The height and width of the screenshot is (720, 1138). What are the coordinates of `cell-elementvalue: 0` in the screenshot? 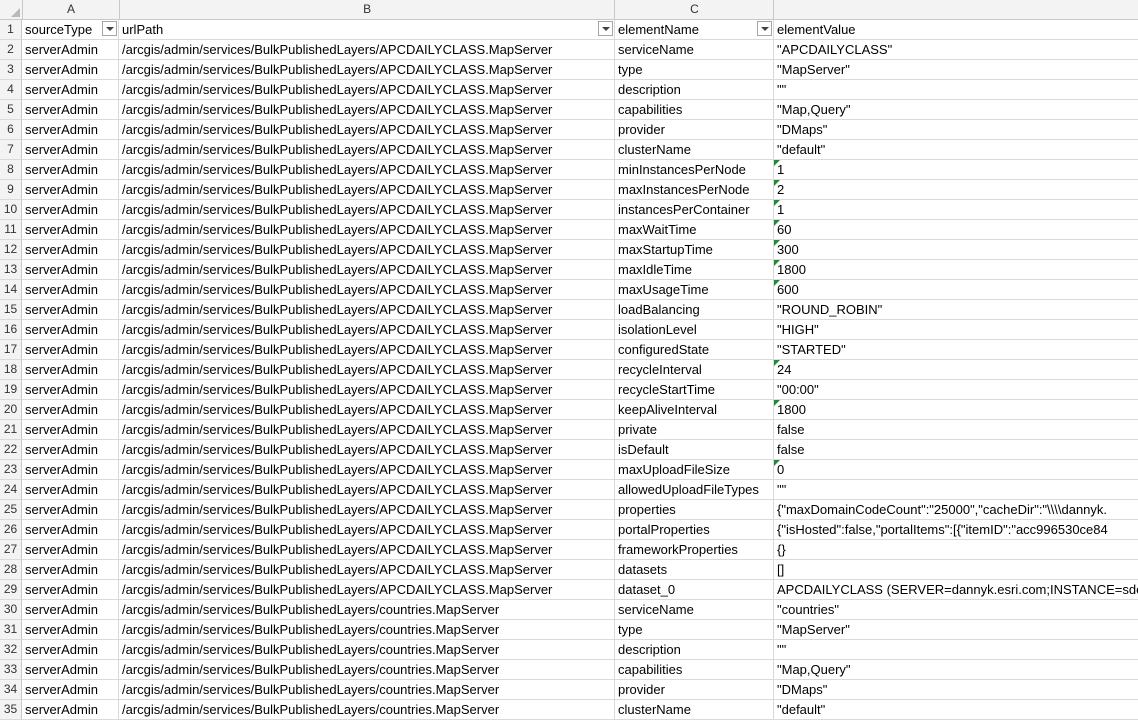 It's located at (956, 469).